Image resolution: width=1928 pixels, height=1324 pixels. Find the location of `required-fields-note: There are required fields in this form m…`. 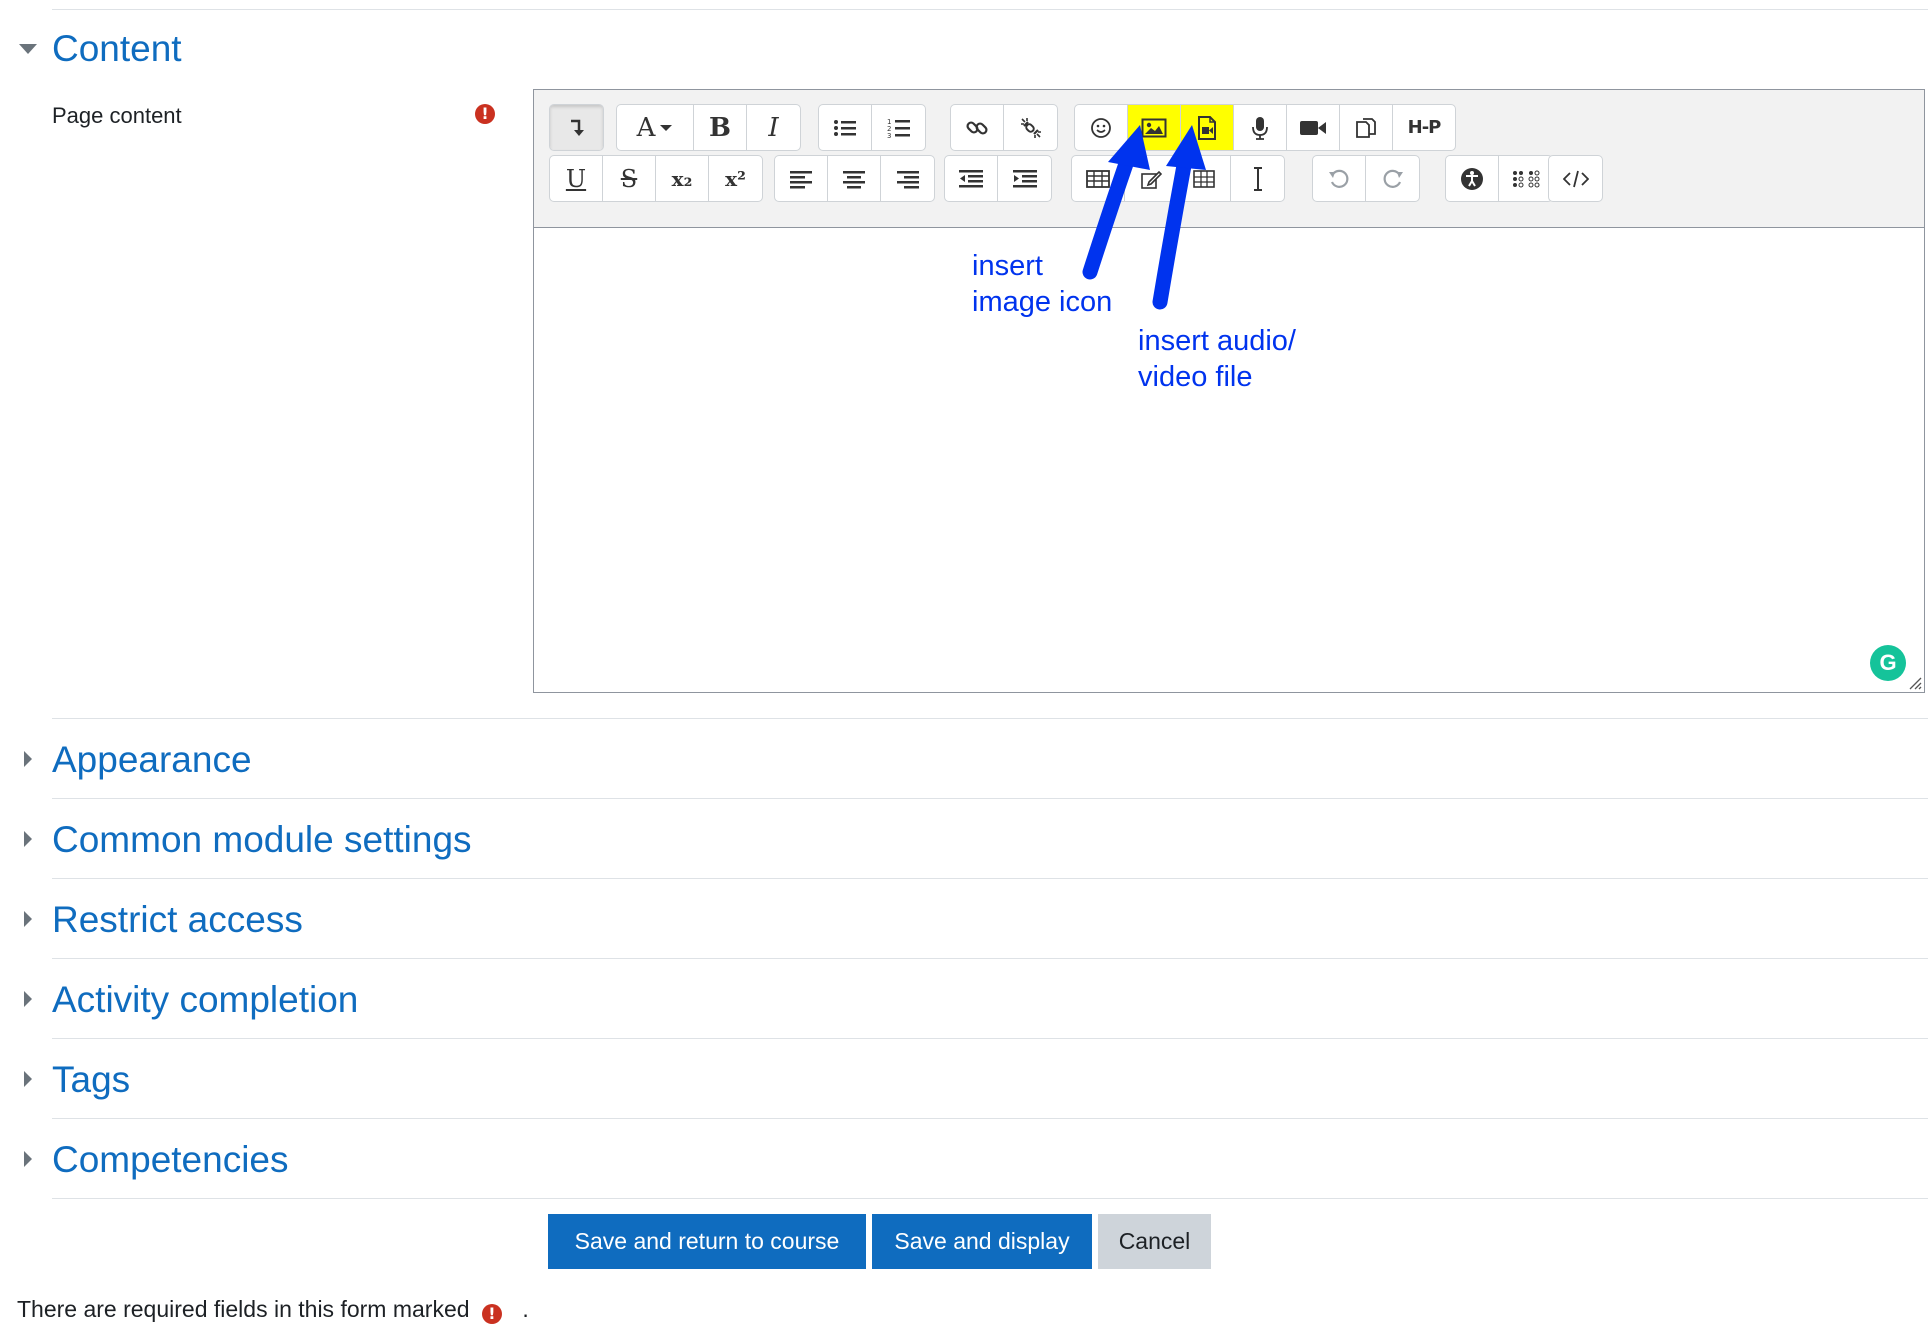

required-fields-note: There are required fields in this form m… is located at coordinates (273, 1310).